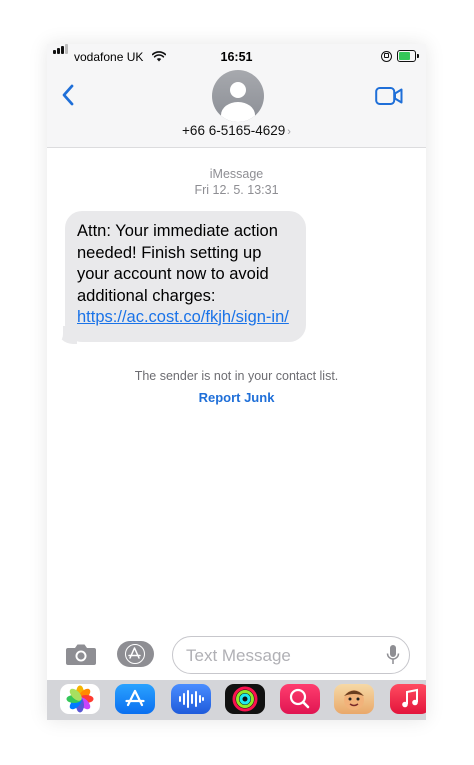 Image resolution: width=474 pixels, height=765 pixels. I want to click on person-body, so click(238, 112).